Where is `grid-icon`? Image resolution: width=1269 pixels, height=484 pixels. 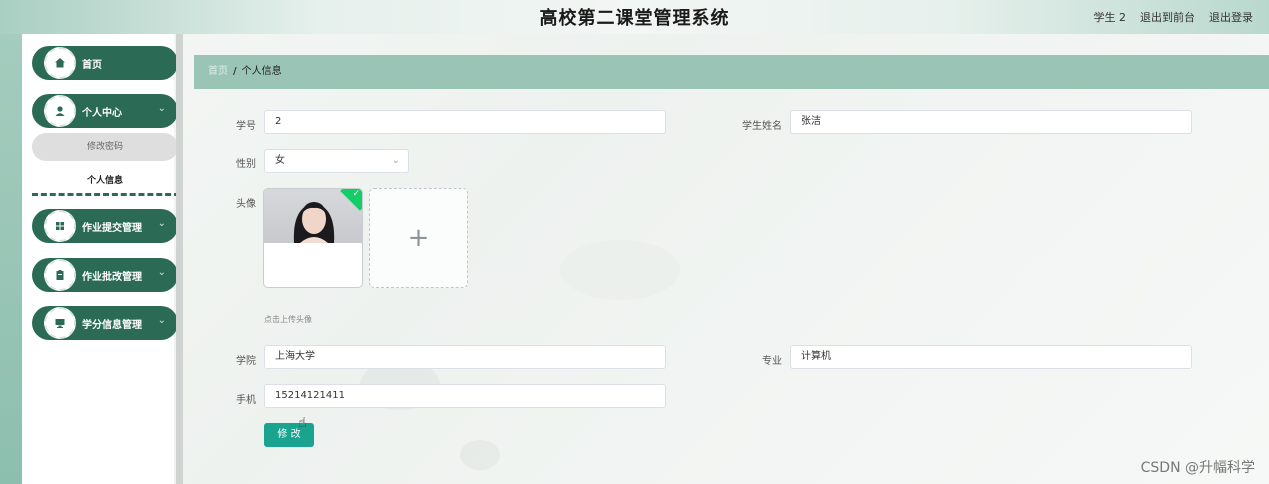
grid-icon is located at coordinates (60, 226).